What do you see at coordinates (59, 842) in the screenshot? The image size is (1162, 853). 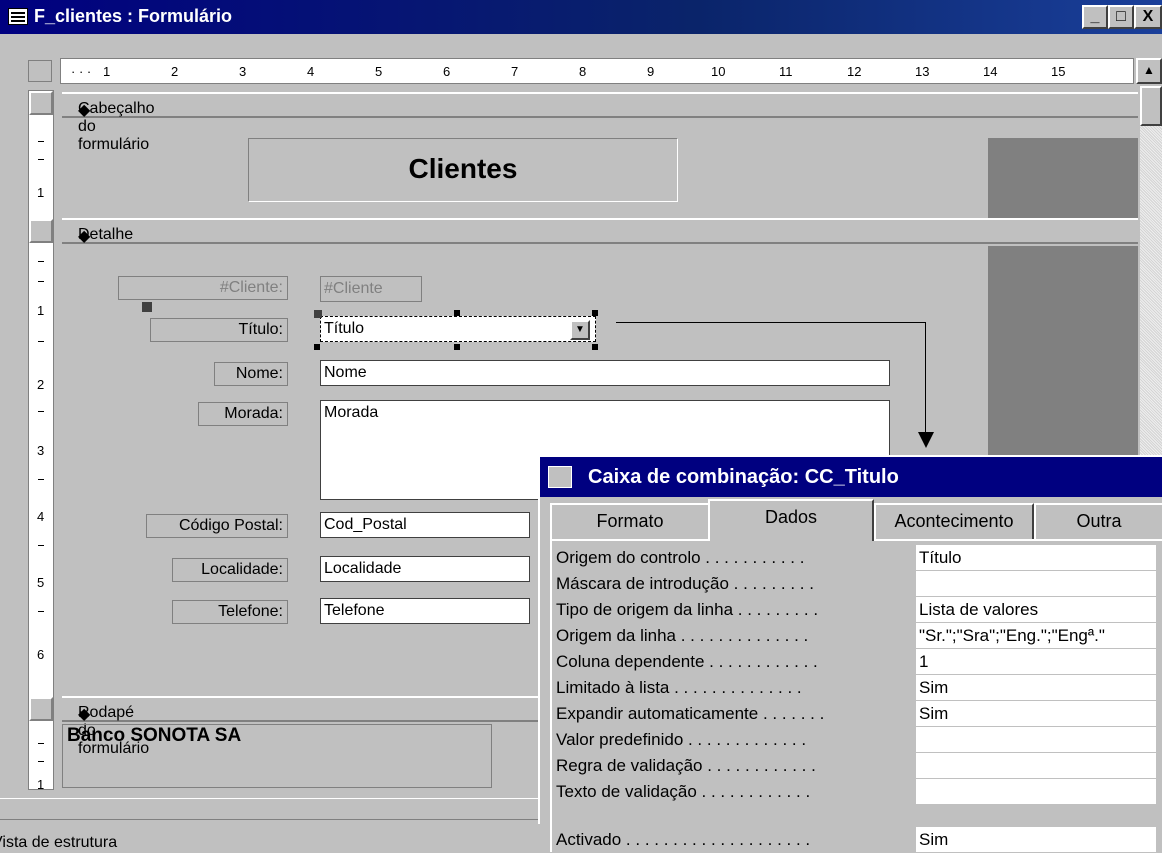 I see `status-text: Vista de estrutura` at bounding box center [59, 842].